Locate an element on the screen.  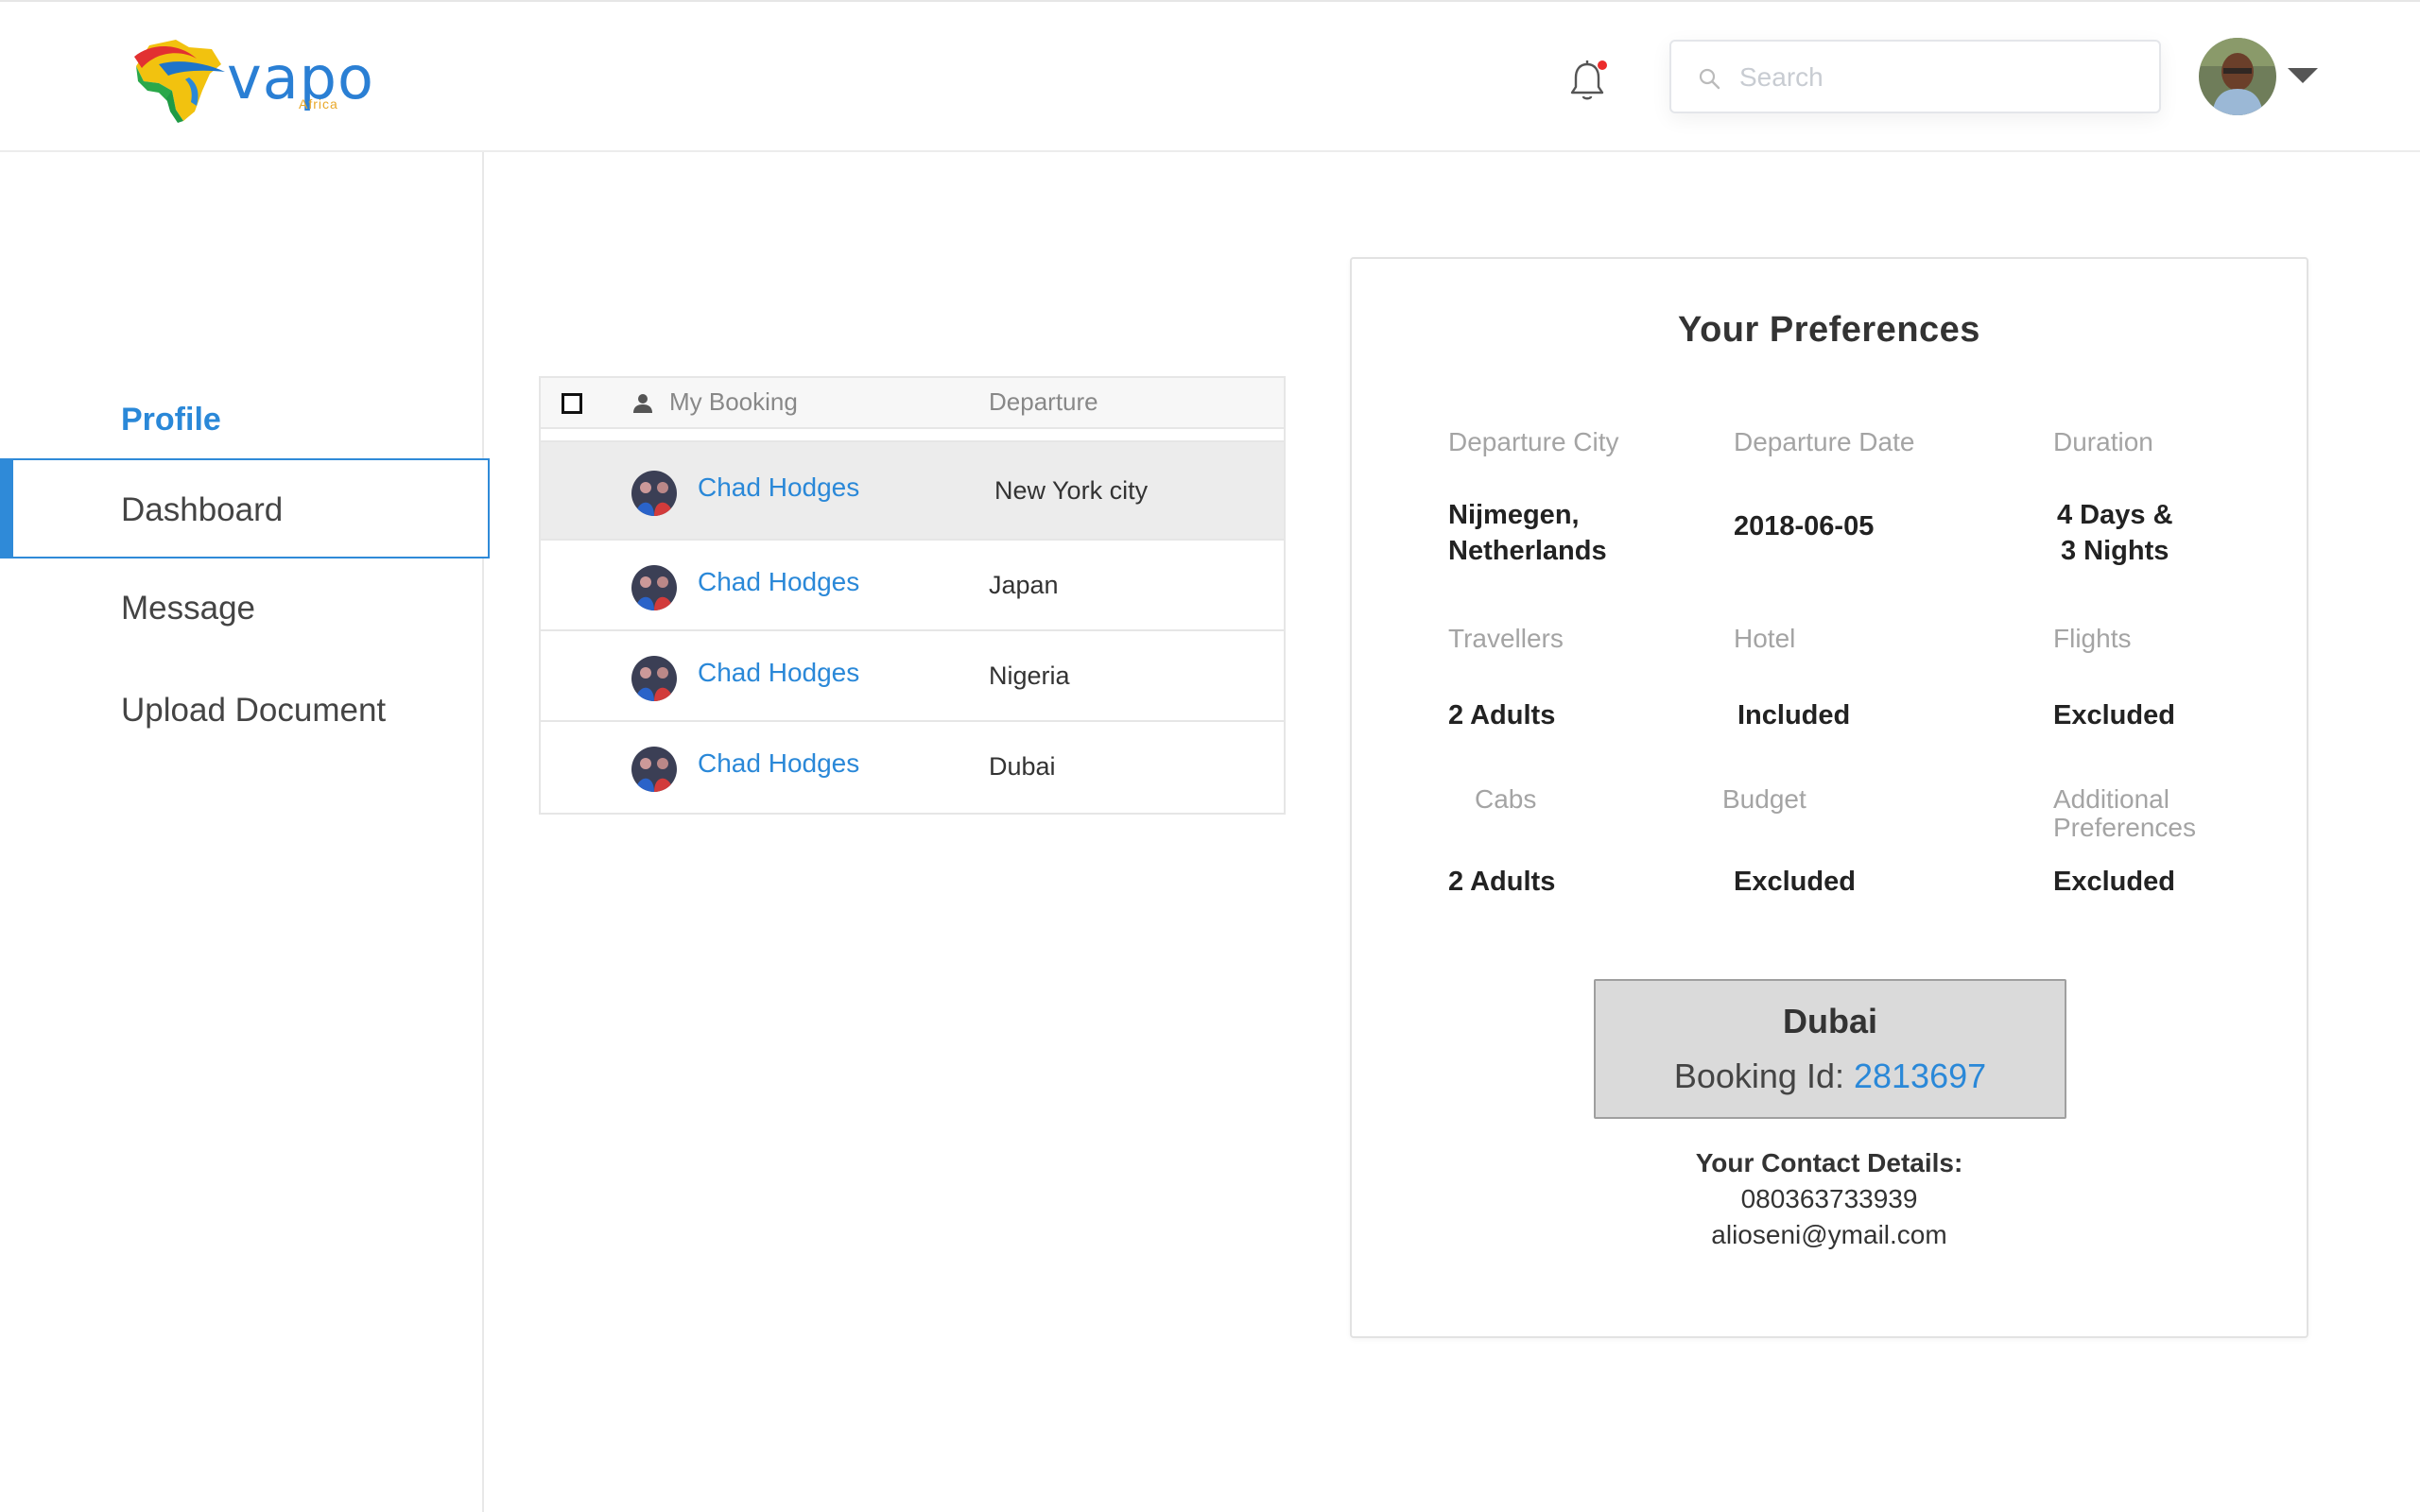
table-row: Chad Hodges New York city is located at coordinates (913, 491).